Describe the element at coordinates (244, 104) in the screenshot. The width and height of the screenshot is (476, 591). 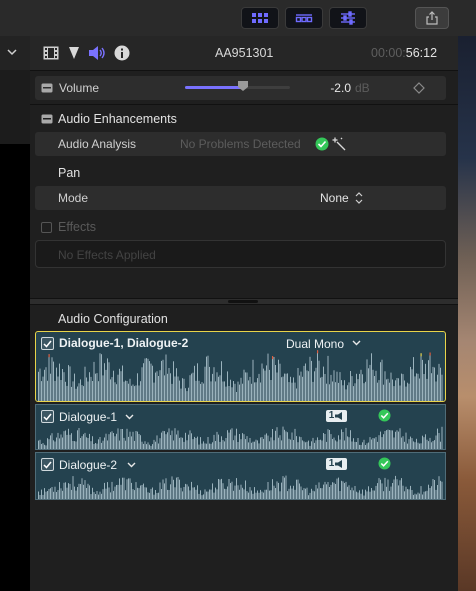
I see `divider` at that location.